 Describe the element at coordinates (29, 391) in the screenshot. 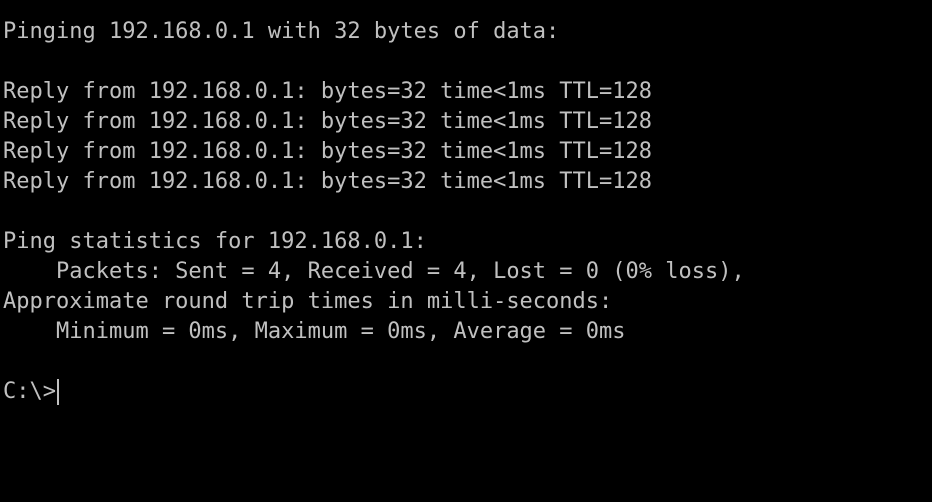

I see `prompt-text: C:\>` at that location.